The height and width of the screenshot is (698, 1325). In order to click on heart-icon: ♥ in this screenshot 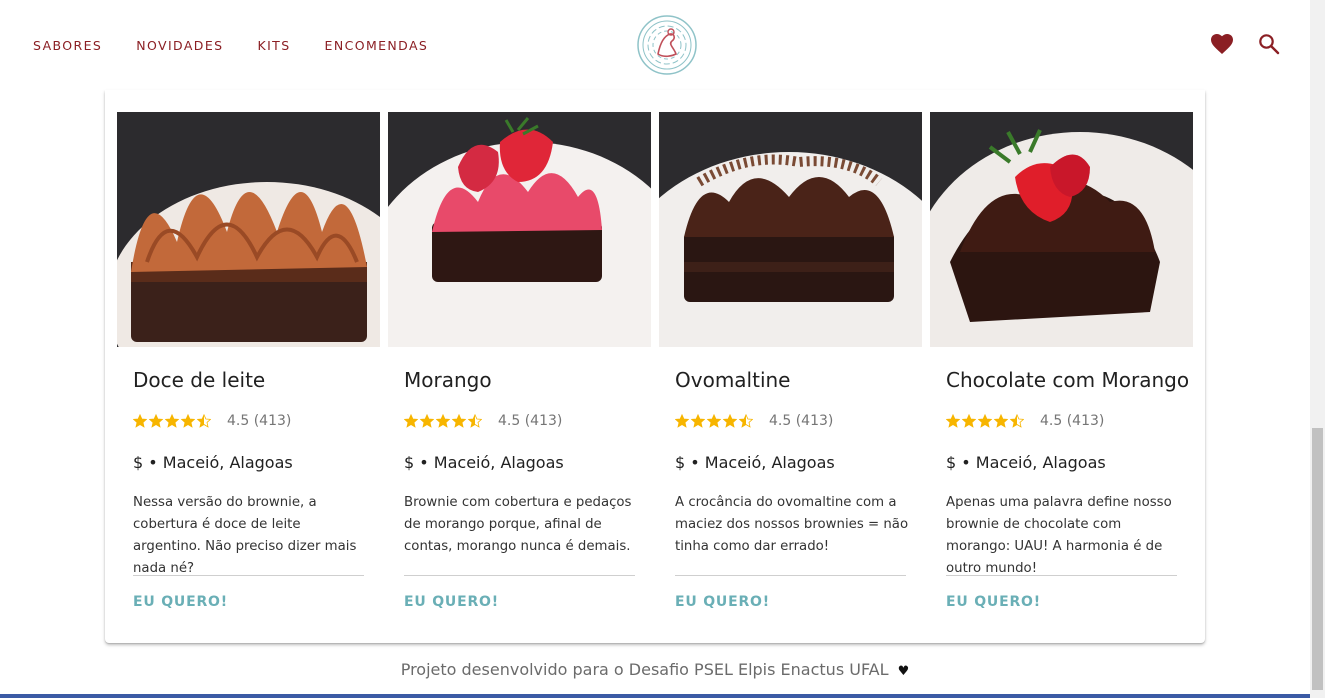, I will do `click(903, 671)`.